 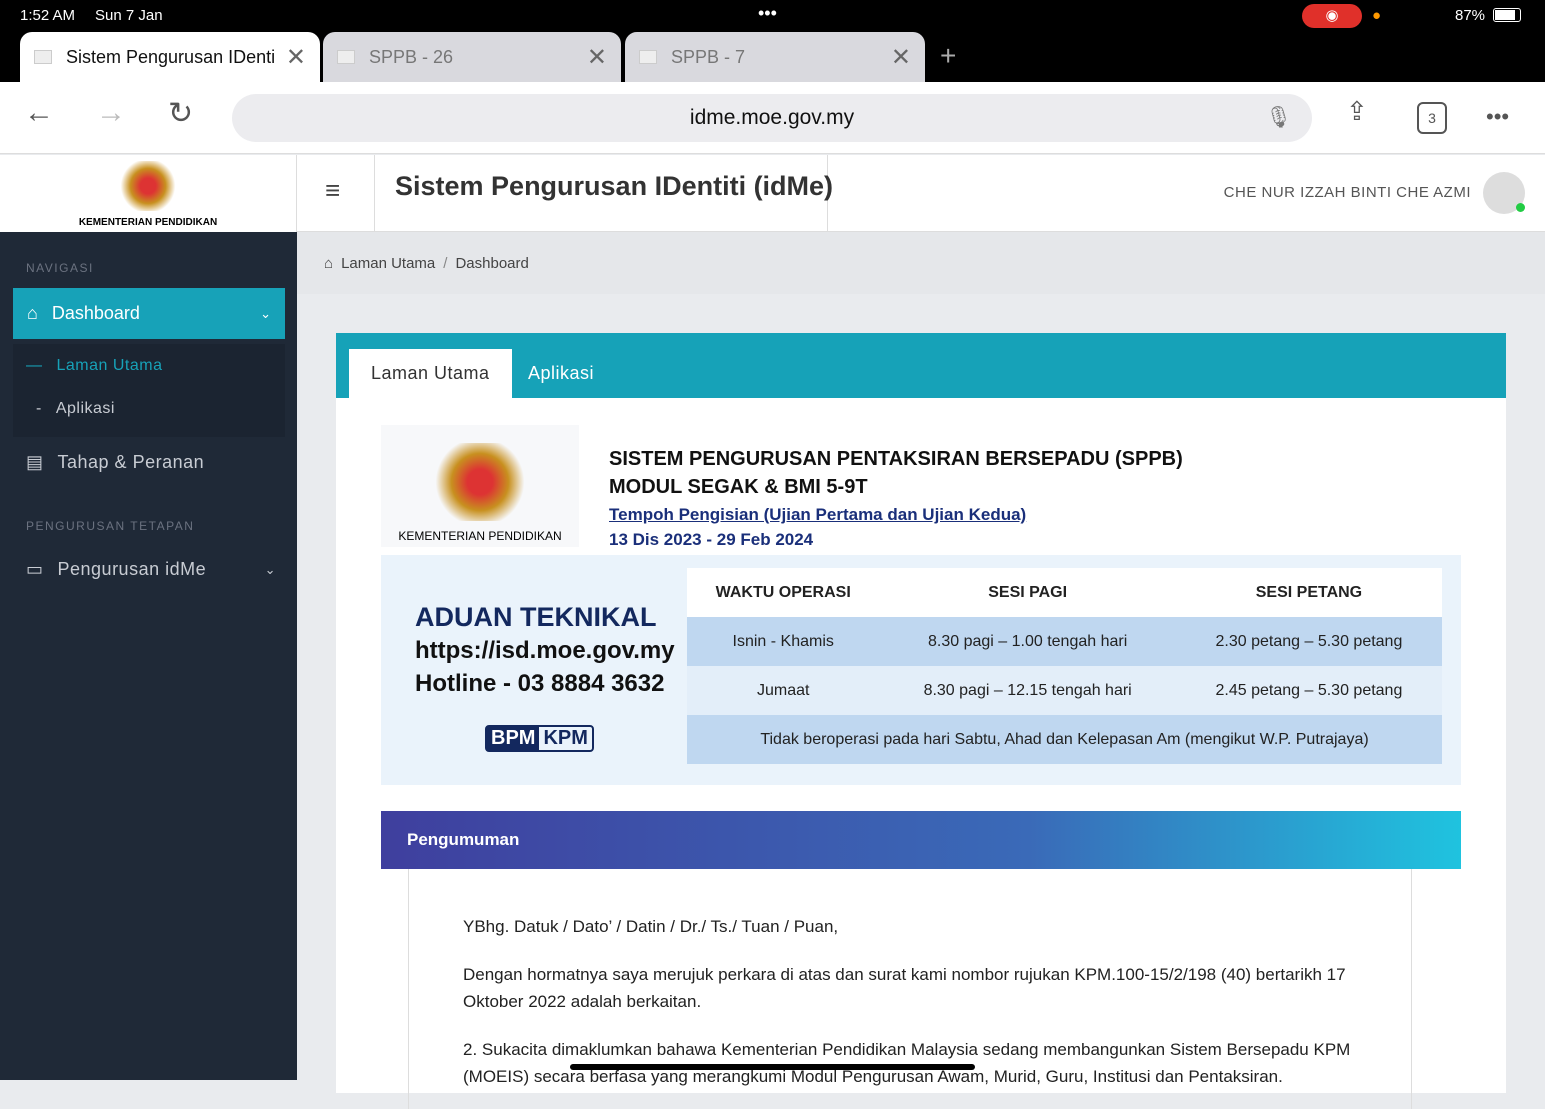 I want to click on sidebar-item-dashboard: ⌂ Dashboard ⌄, so click(x=149, y=313).